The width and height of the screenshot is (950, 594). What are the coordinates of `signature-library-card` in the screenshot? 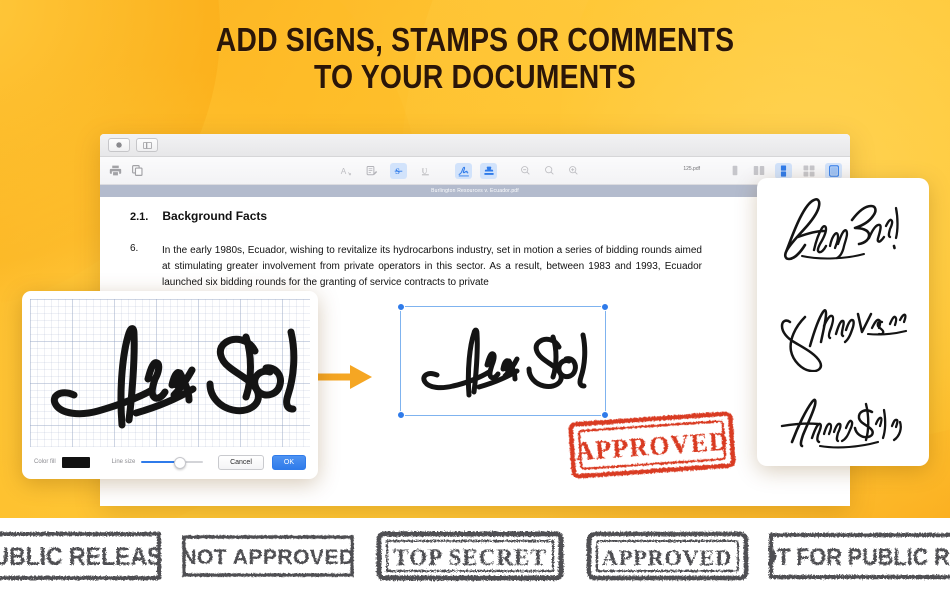 It's located at (843, 322).